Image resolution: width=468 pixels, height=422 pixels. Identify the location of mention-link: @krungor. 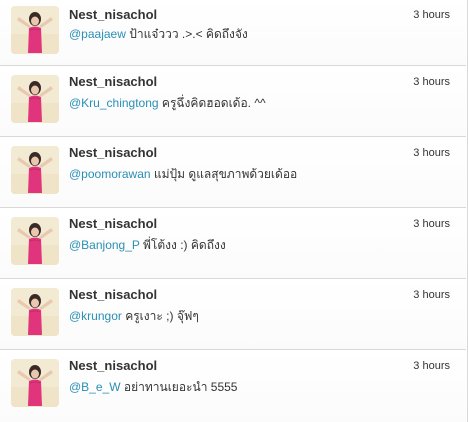
(95, 316).